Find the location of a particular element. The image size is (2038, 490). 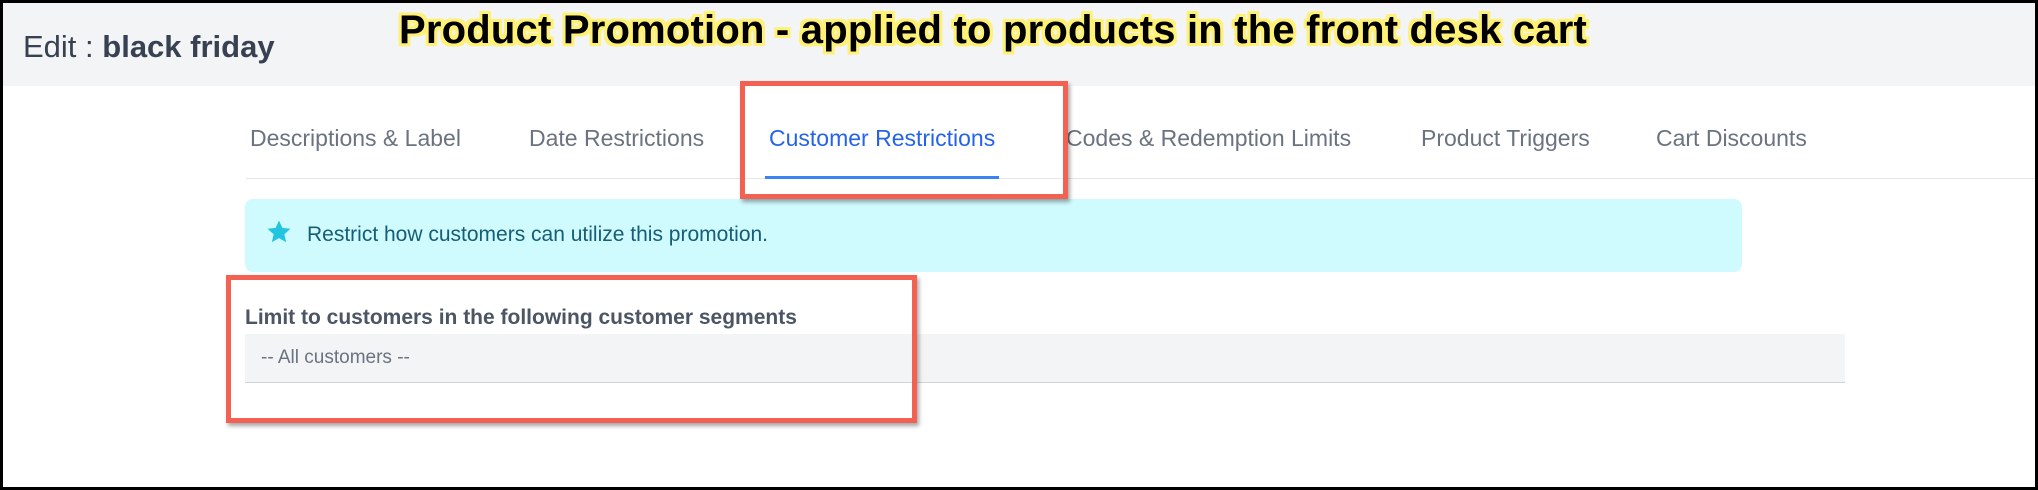

tab-descriptions-label: Descriptions & Label is located at coordinates (355, 132).